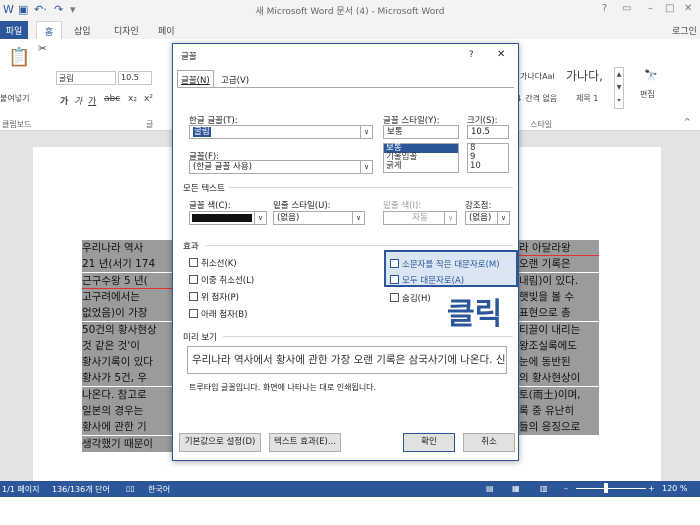 The height and width of the screenshot is (525, 700). Describe the element at coordinates (281, 167) in the screenshot. I see `latin-font-select: (한글 글꼴 사용) ∨` at that location.